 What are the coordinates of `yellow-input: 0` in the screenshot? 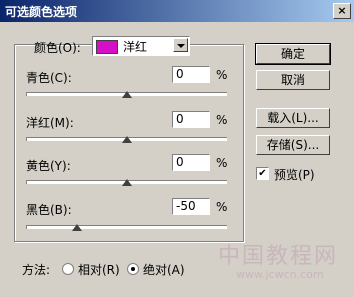 It's located at (191, 162).